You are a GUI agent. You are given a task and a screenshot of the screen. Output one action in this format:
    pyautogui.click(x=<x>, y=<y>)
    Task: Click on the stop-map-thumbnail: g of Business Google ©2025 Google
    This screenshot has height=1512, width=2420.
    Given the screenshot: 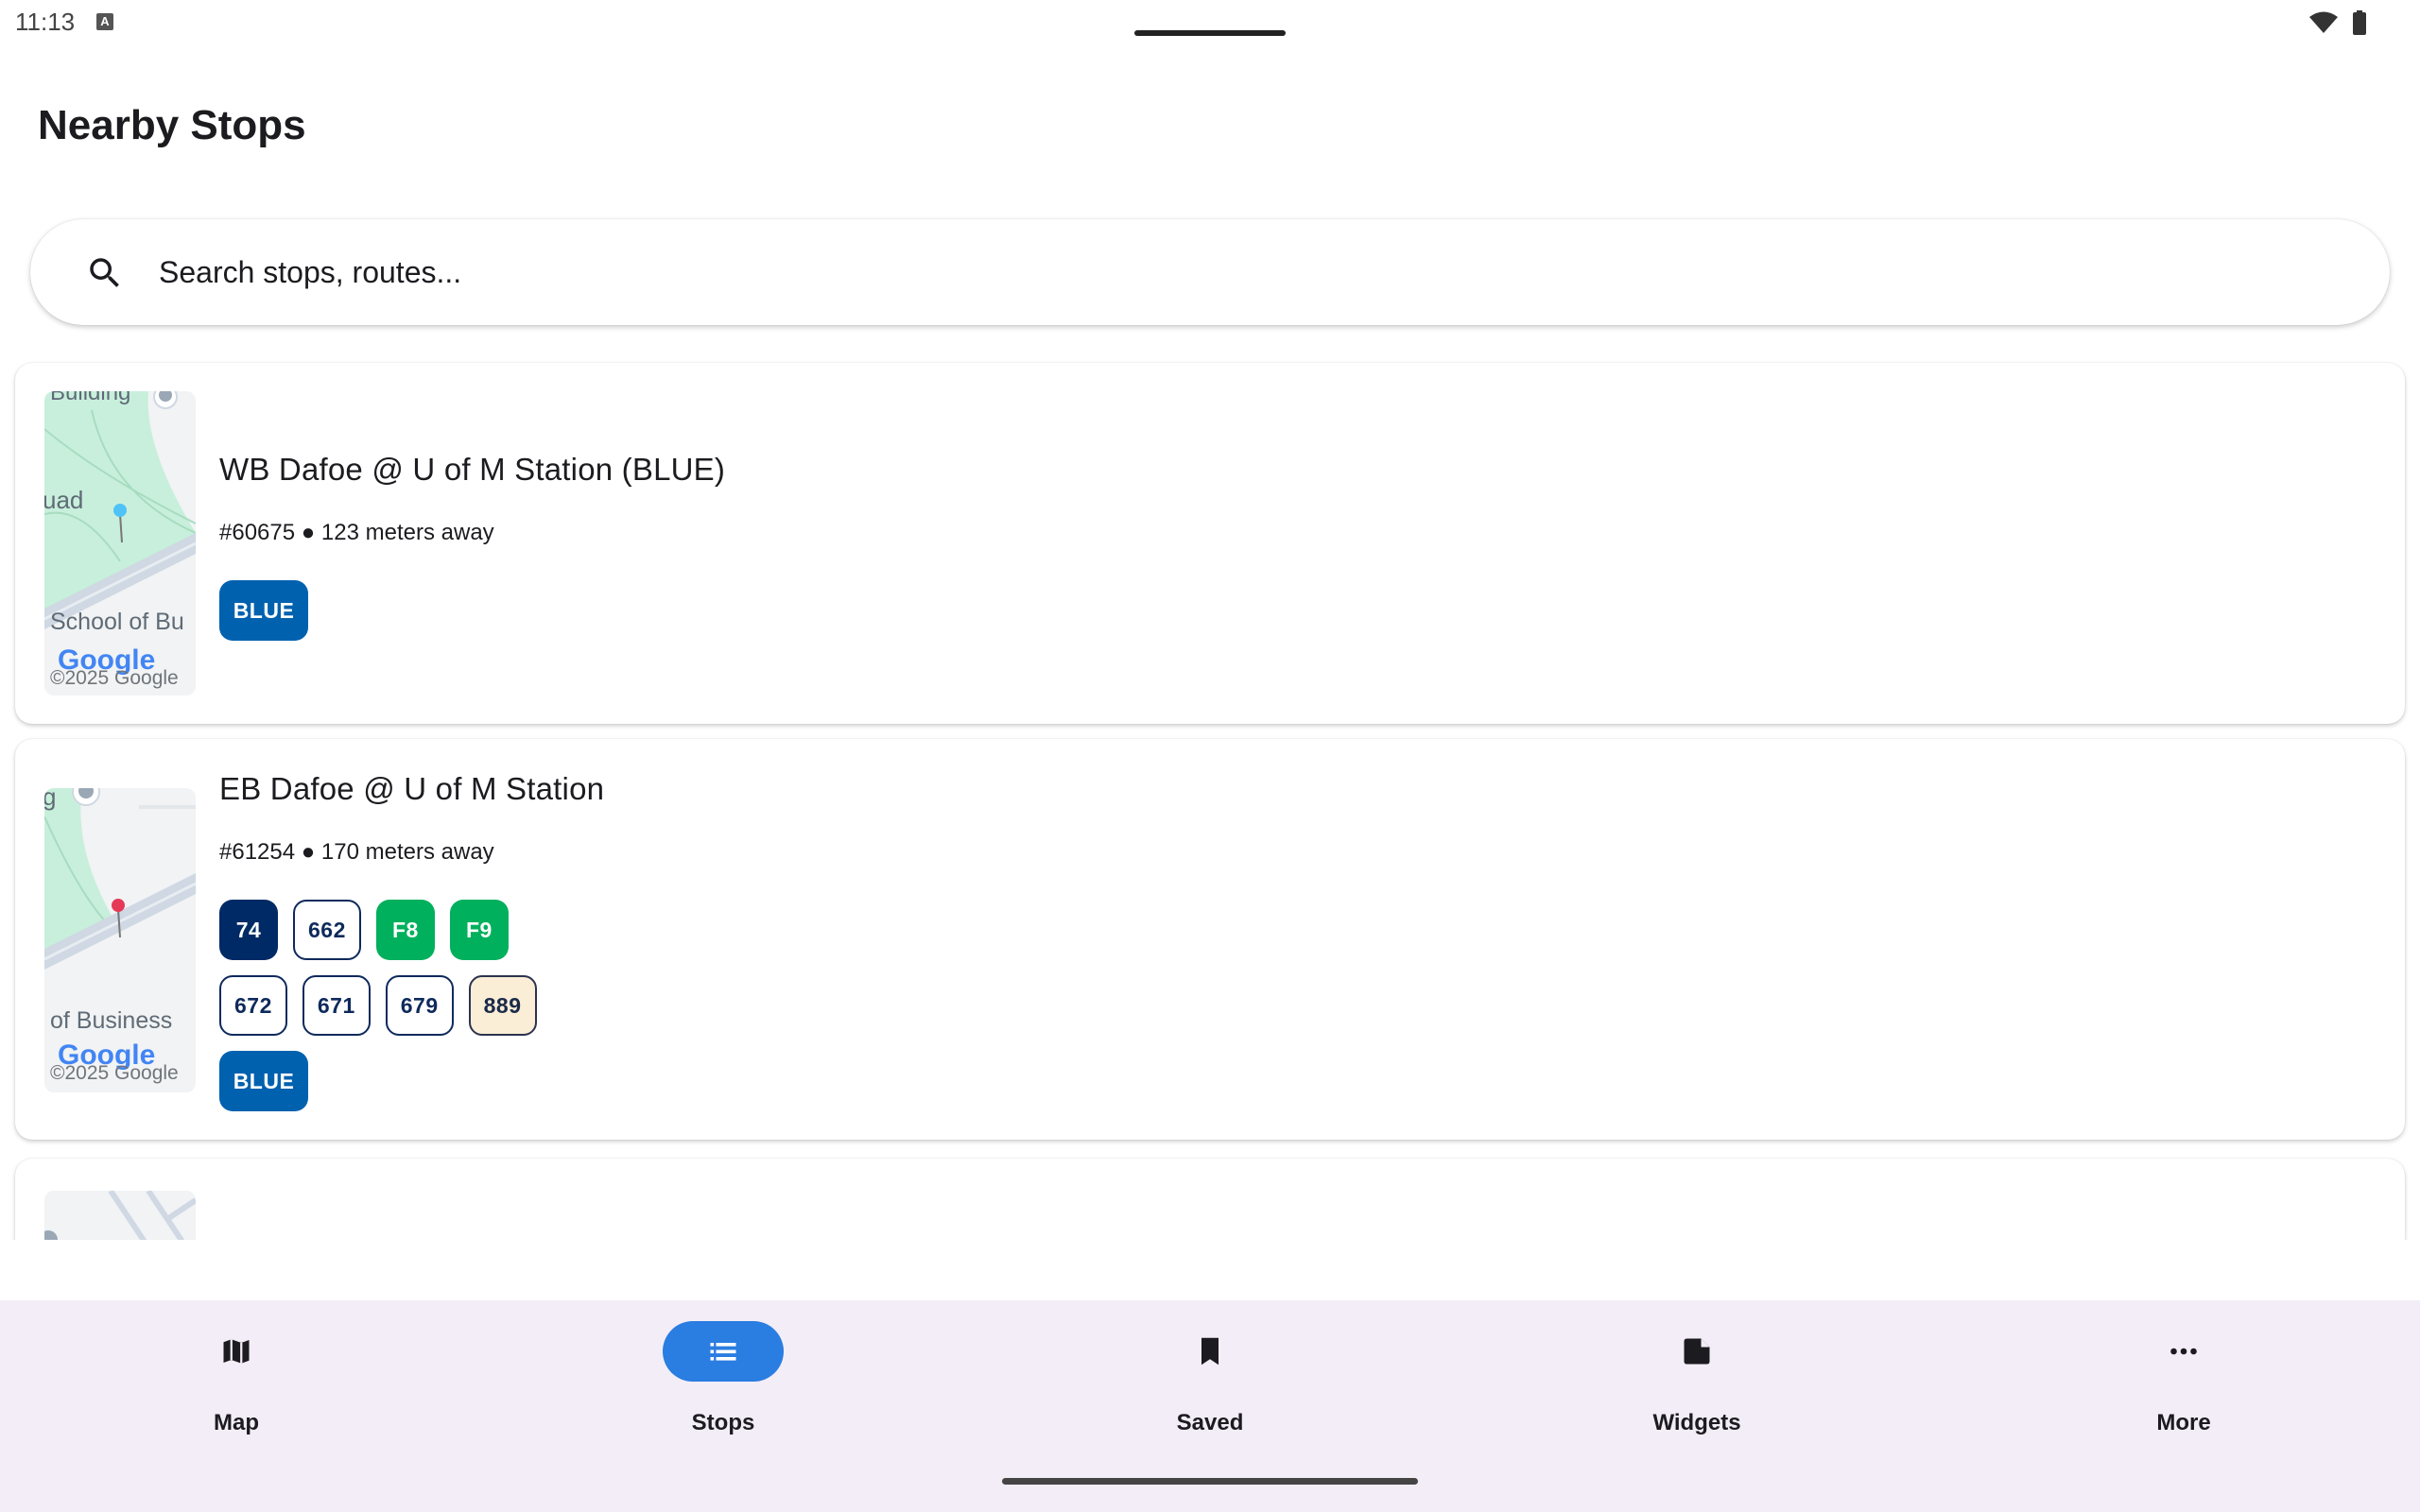 What is the action you would take?
    pyautogui.click(x=120, y=940)
    